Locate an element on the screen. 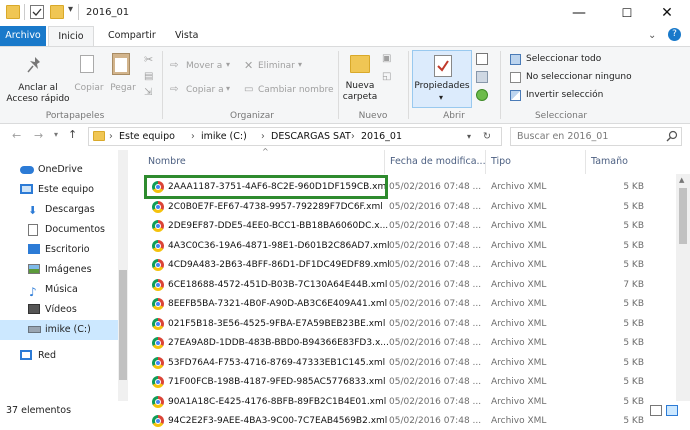 Image resolution: width=690 pixels, height=430 pixels. tab-inicio: Inicio is located at coordinates (71, 36).